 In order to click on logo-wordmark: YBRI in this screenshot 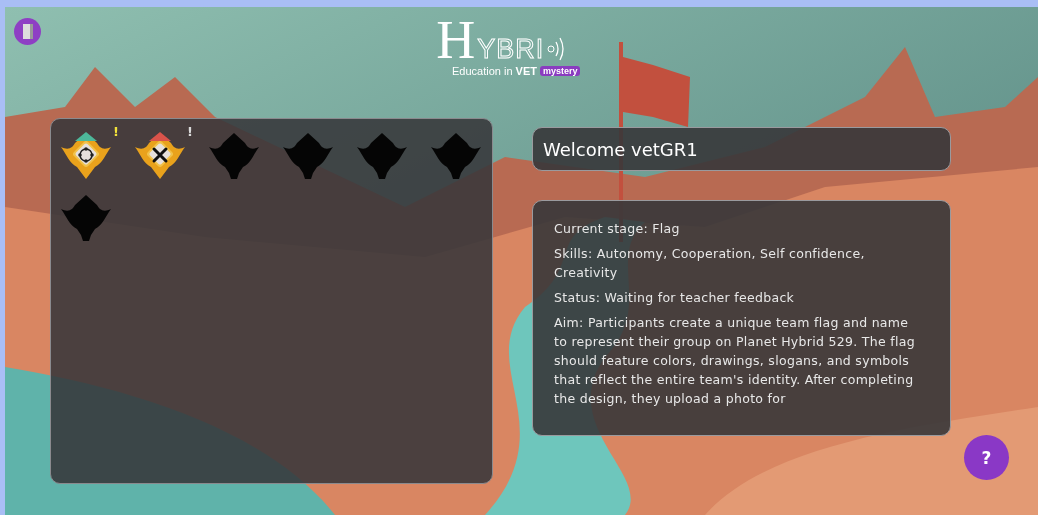, I will do `click(511, 49)`.